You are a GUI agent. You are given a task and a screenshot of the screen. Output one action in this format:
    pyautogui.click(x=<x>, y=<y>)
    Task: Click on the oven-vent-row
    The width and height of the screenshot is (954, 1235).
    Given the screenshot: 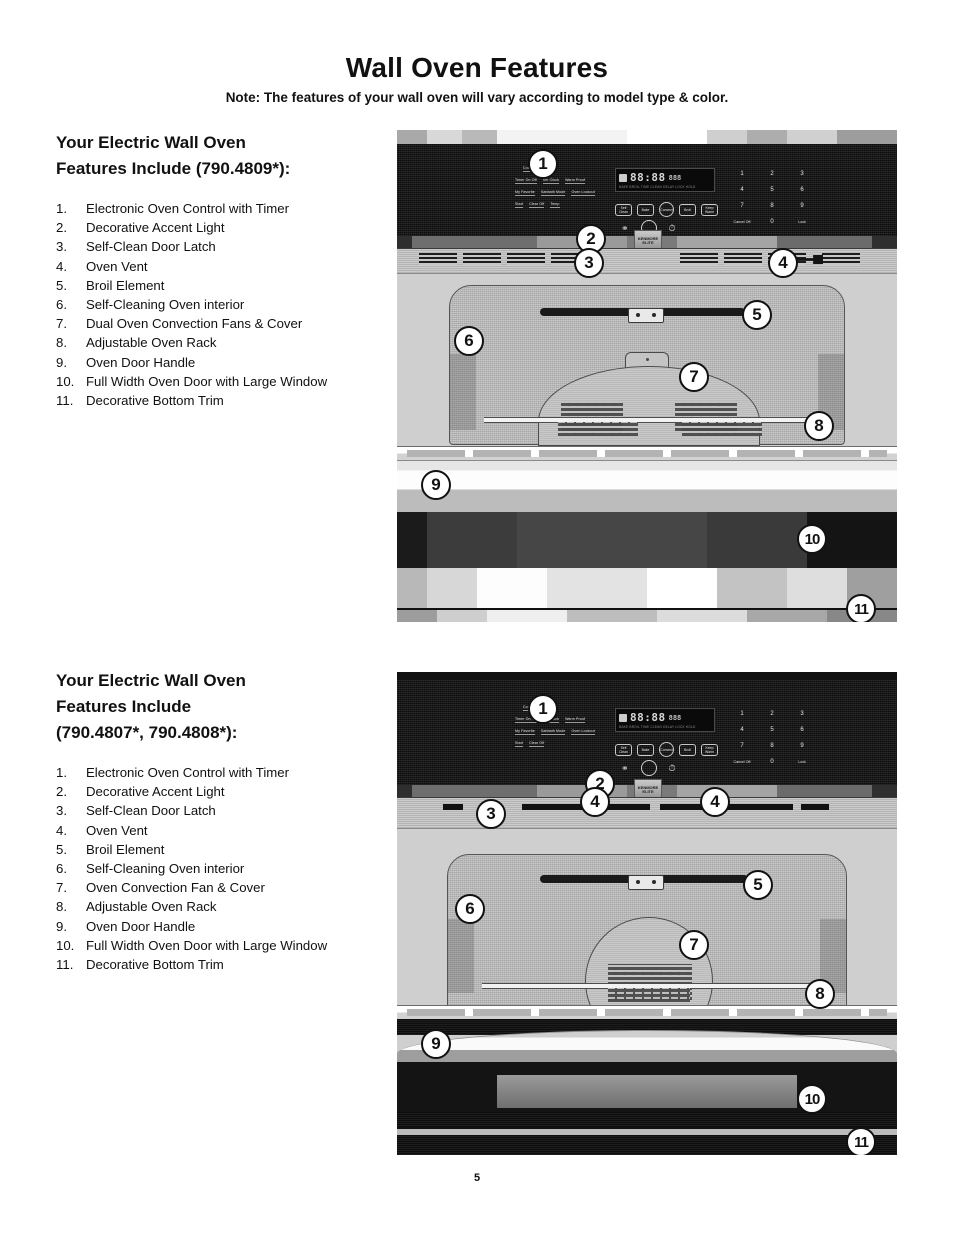 What is the action you would take?
    pyautogui.click(x=647, y=261)
    